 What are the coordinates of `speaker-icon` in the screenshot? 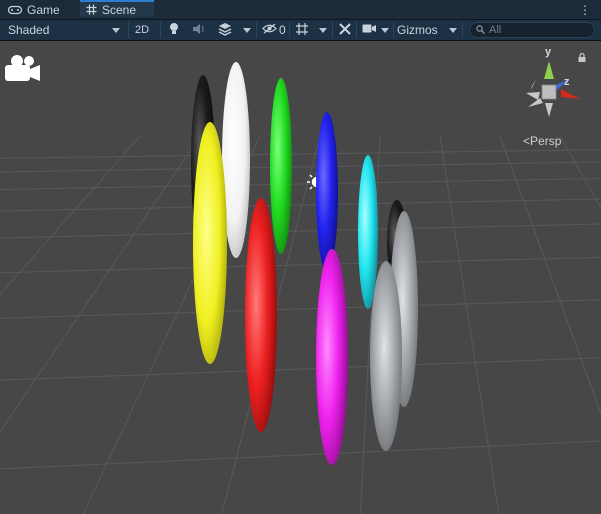 It's located at (199, 30).